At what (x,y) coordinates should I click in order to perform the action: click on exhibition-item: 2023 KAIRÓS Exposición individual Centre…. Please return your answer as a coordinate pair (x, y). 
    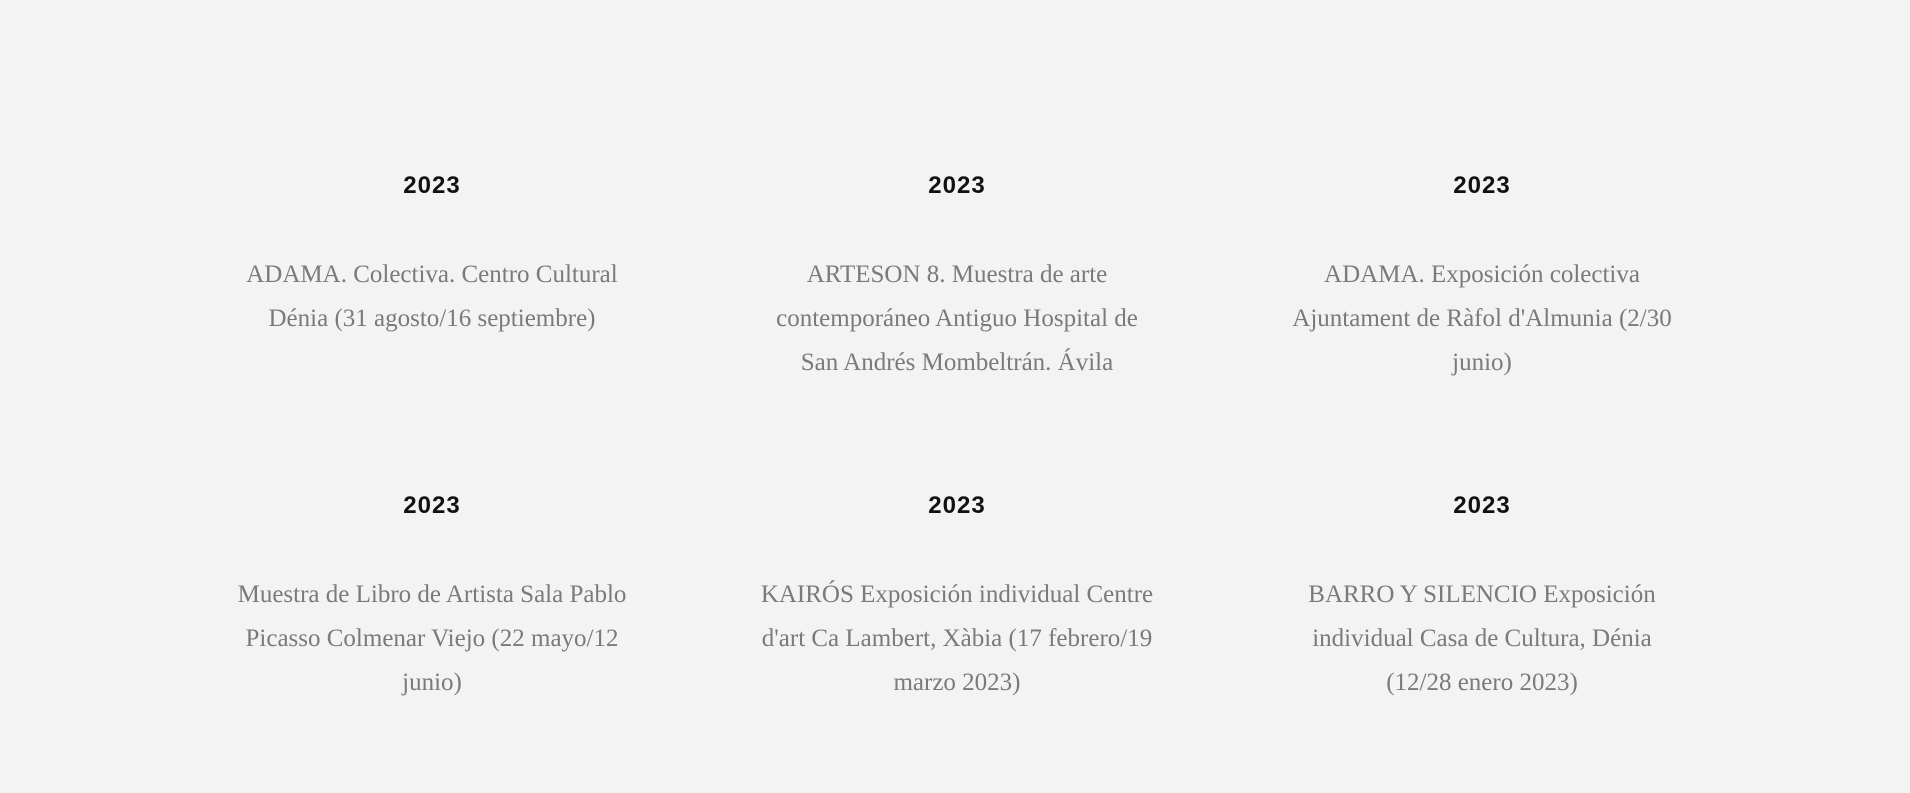
    Looking at the image, I should click on (957, 598).